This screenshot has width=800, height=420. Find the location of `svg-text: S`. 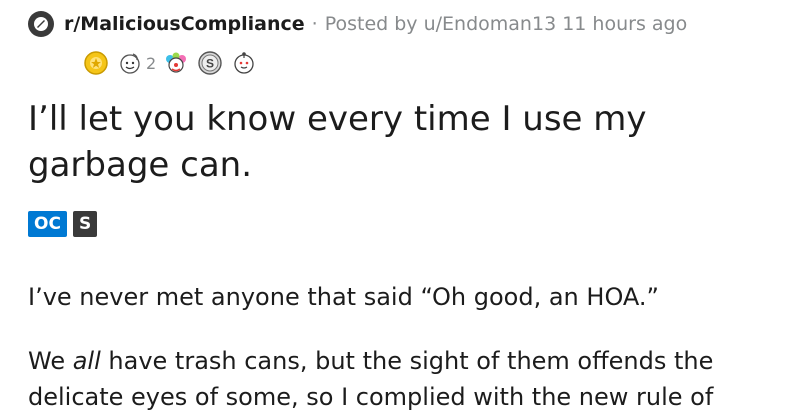

svg-text: S is located at coordinates (210, 64).